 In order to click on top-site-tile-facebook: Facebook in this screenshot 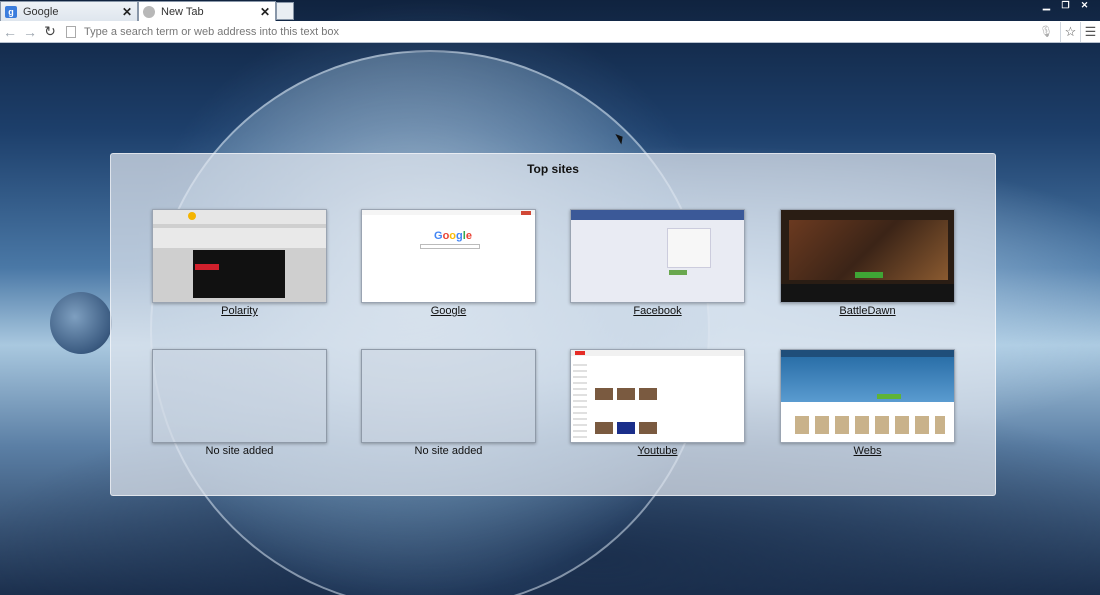, I will do `click(657, 263)`.